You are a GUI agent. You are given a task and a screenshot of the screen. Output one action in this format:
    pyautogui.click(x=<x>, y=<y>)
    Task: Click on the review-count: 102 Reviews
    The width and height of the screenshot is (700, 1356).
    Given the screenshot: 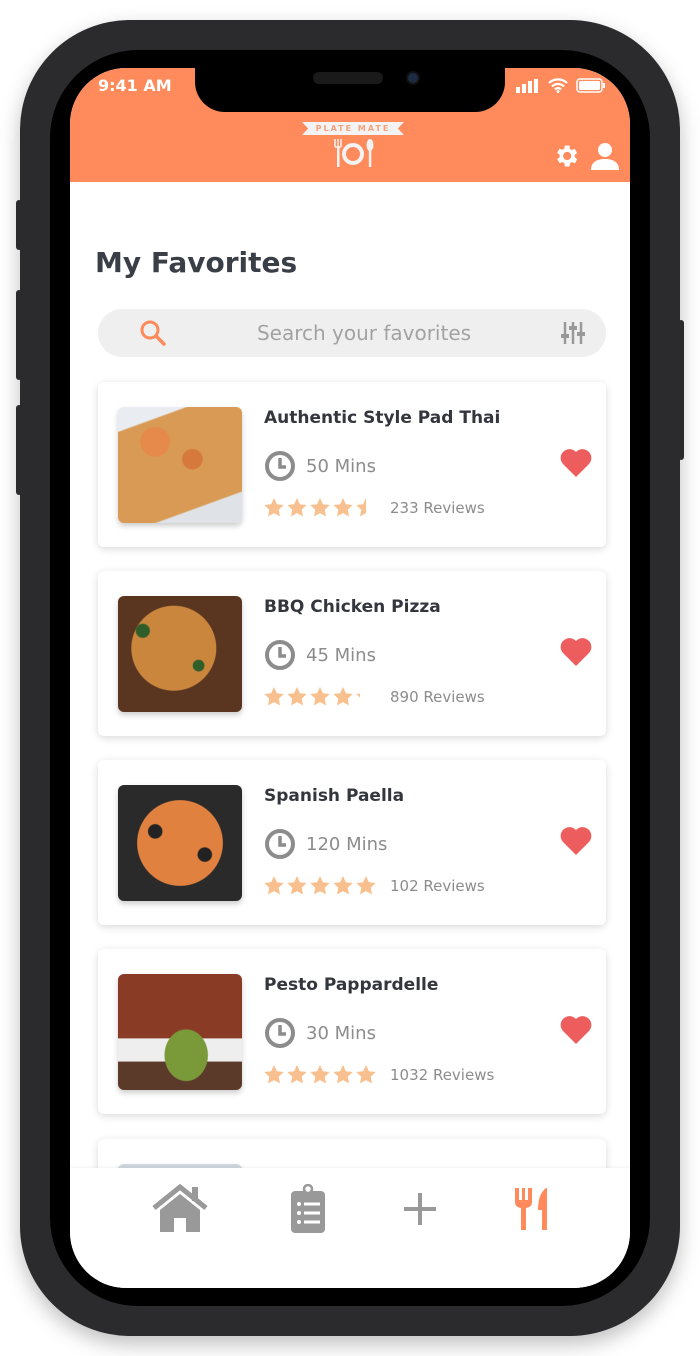 What is the action you would take?
    pyautogui.click(x=437, y=885)
    